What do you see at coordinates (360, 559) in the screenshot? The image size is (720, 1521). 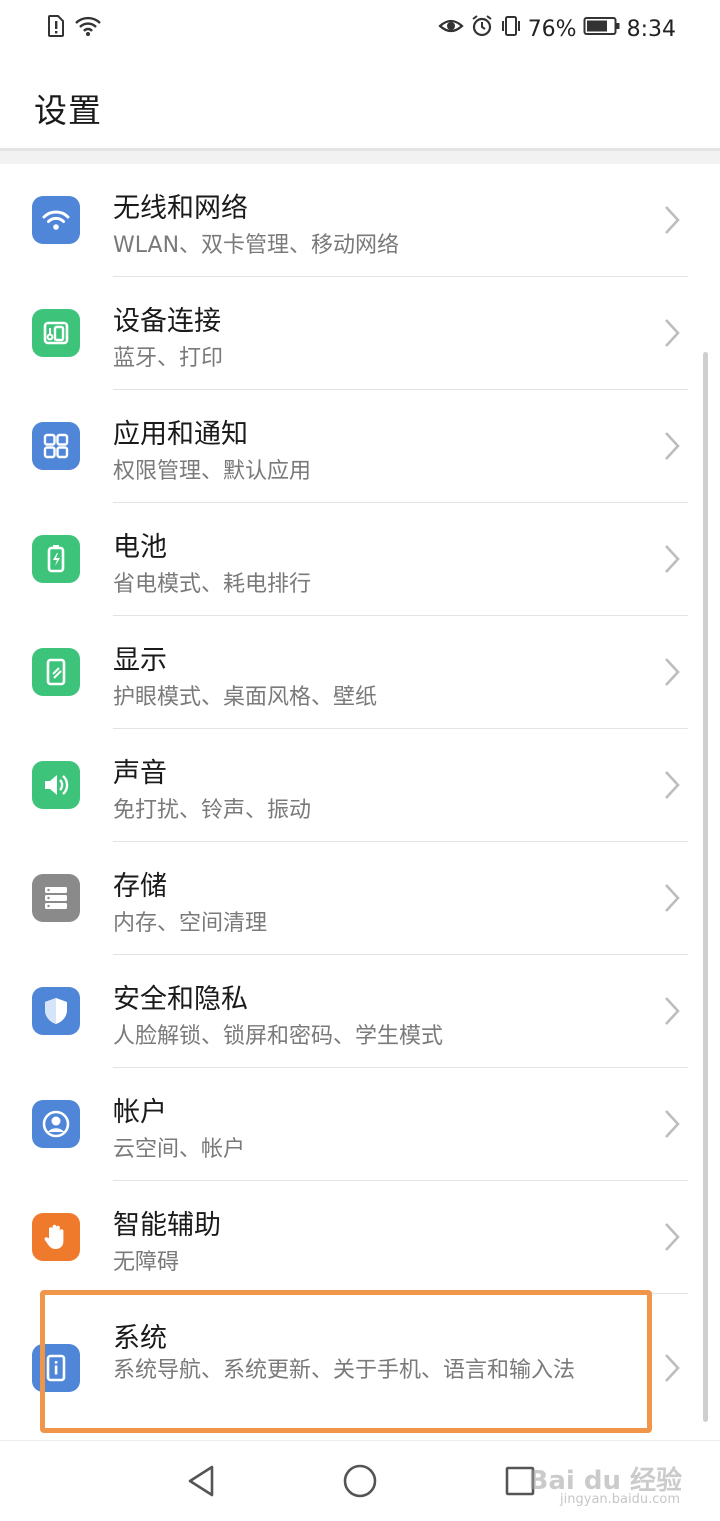 I see `settings-item-battery: 电池 省电模式、耗电排行` at bounding box center [360, 559].